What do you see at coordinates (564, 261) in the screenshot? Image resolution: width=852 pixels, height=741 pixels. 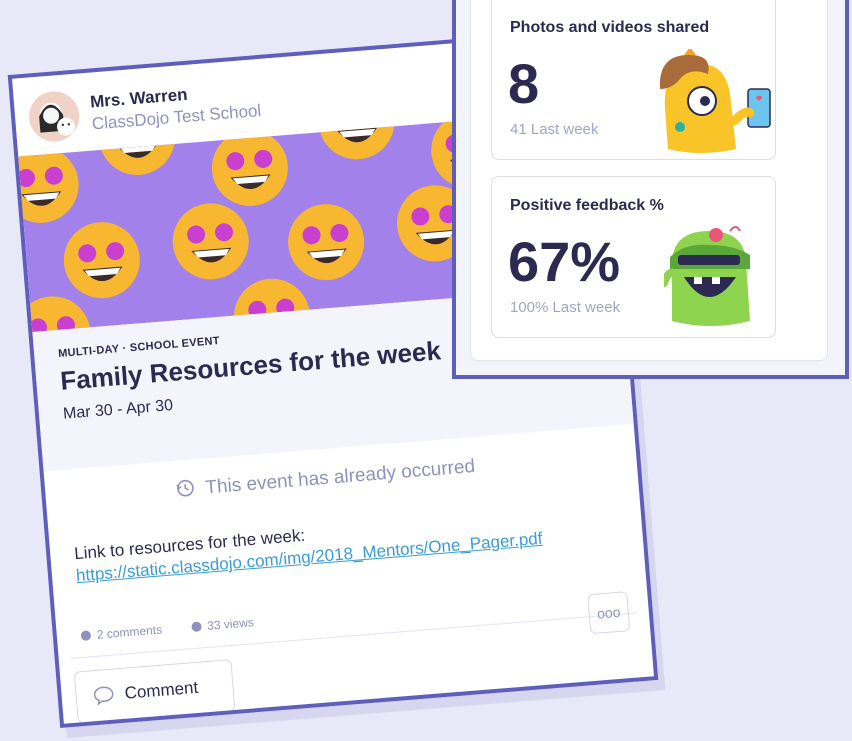 I see `stat-value: 67%` at bounding box center [564, 261].